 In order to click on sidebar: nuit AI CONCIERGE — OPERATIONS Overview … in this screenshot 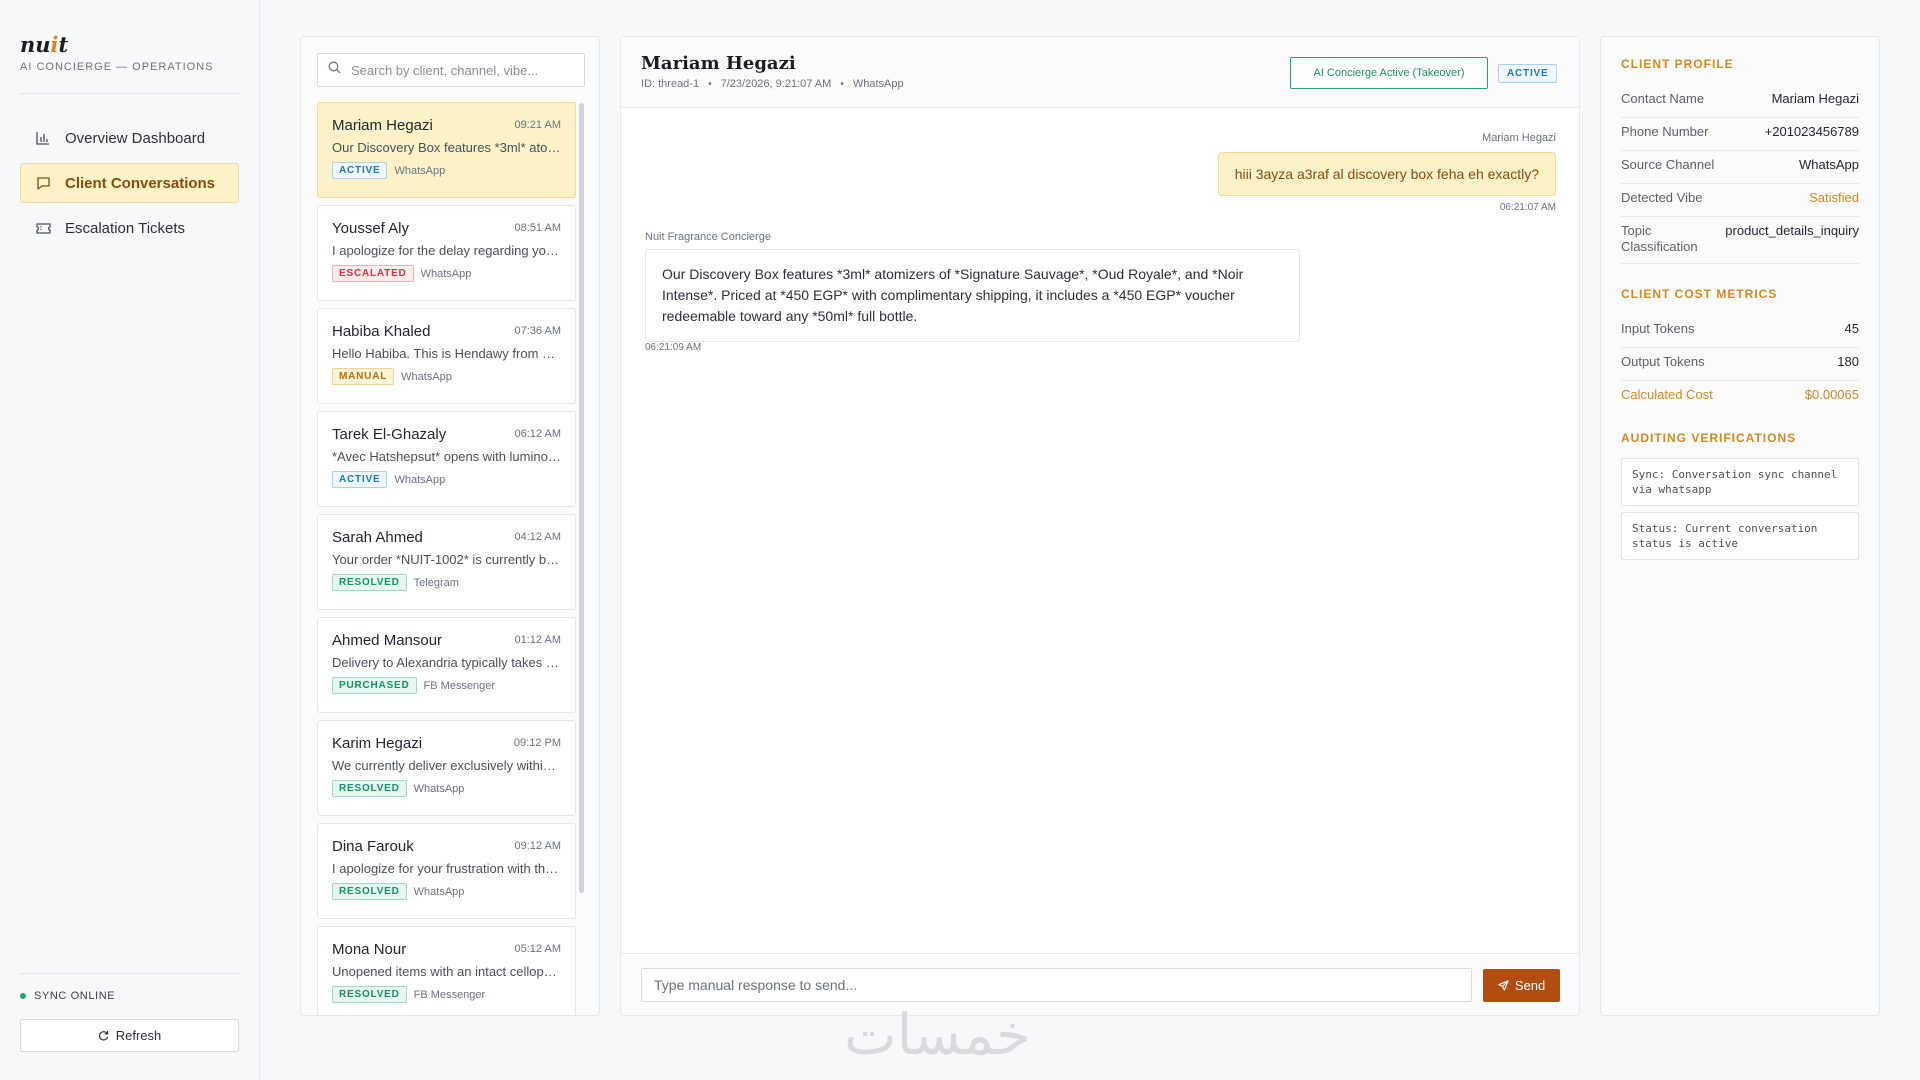, I will do `click(130, 540)`.